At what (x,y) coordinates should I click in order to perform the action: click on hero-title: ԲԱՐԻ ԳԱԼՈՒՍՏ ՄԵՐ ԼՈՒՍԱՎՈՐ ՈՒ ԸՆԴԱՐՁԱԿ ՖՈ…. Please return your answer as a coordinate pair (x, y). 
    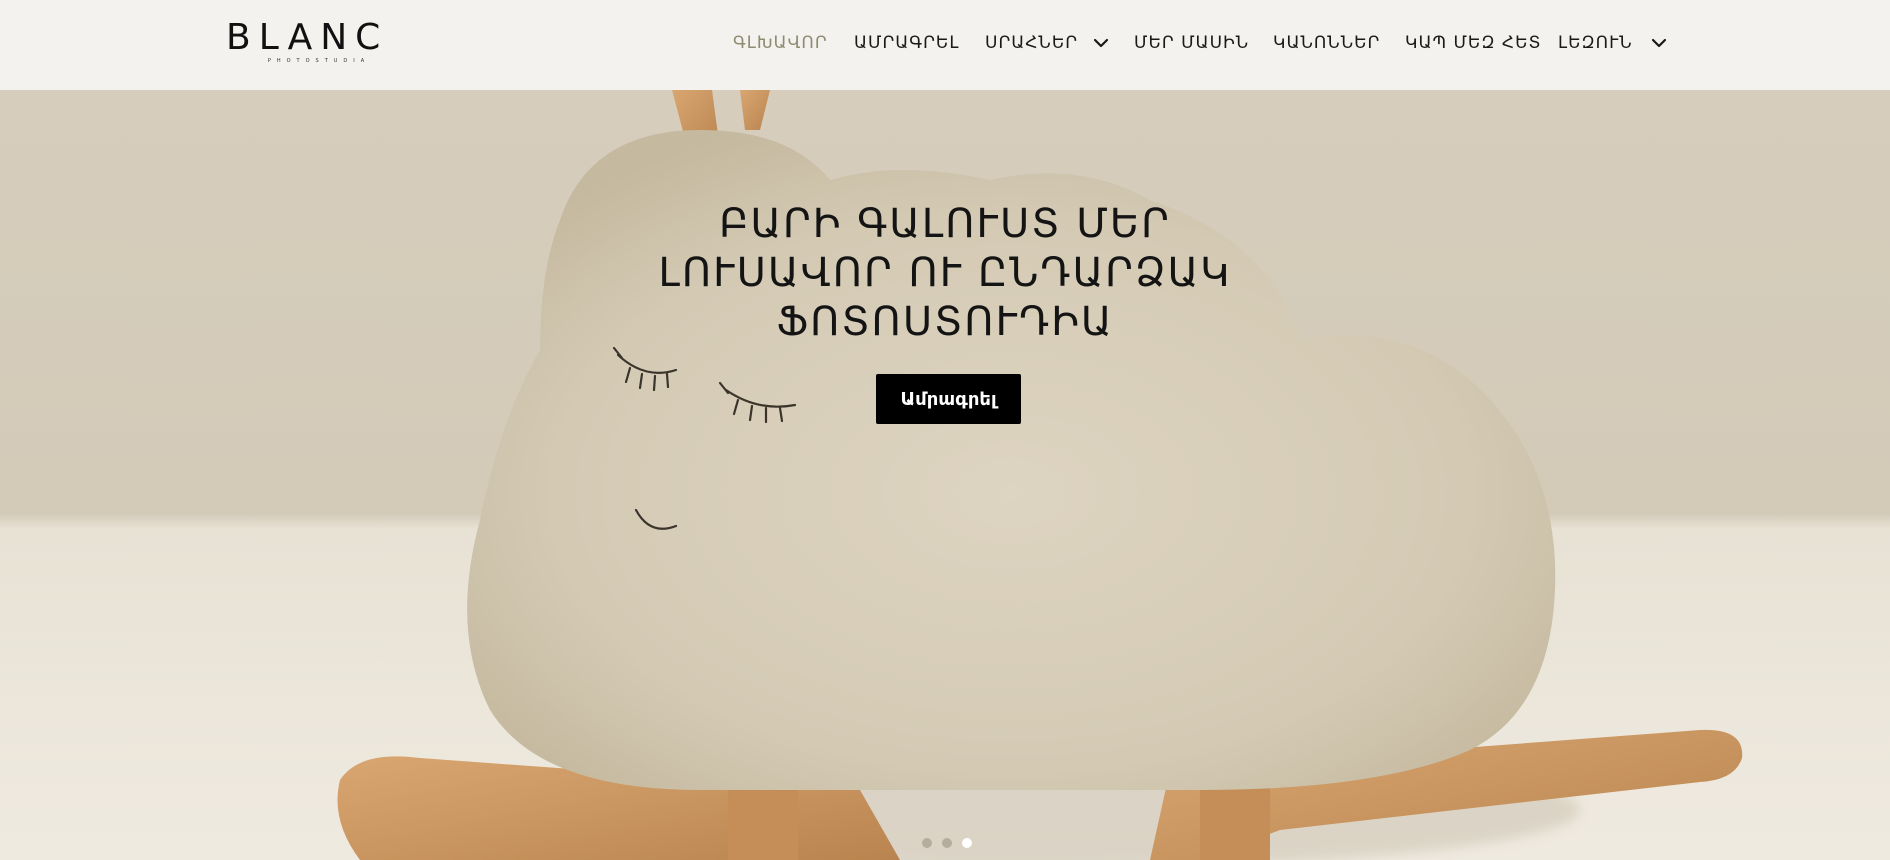
    Looking at the image, I should click on (945, 273).